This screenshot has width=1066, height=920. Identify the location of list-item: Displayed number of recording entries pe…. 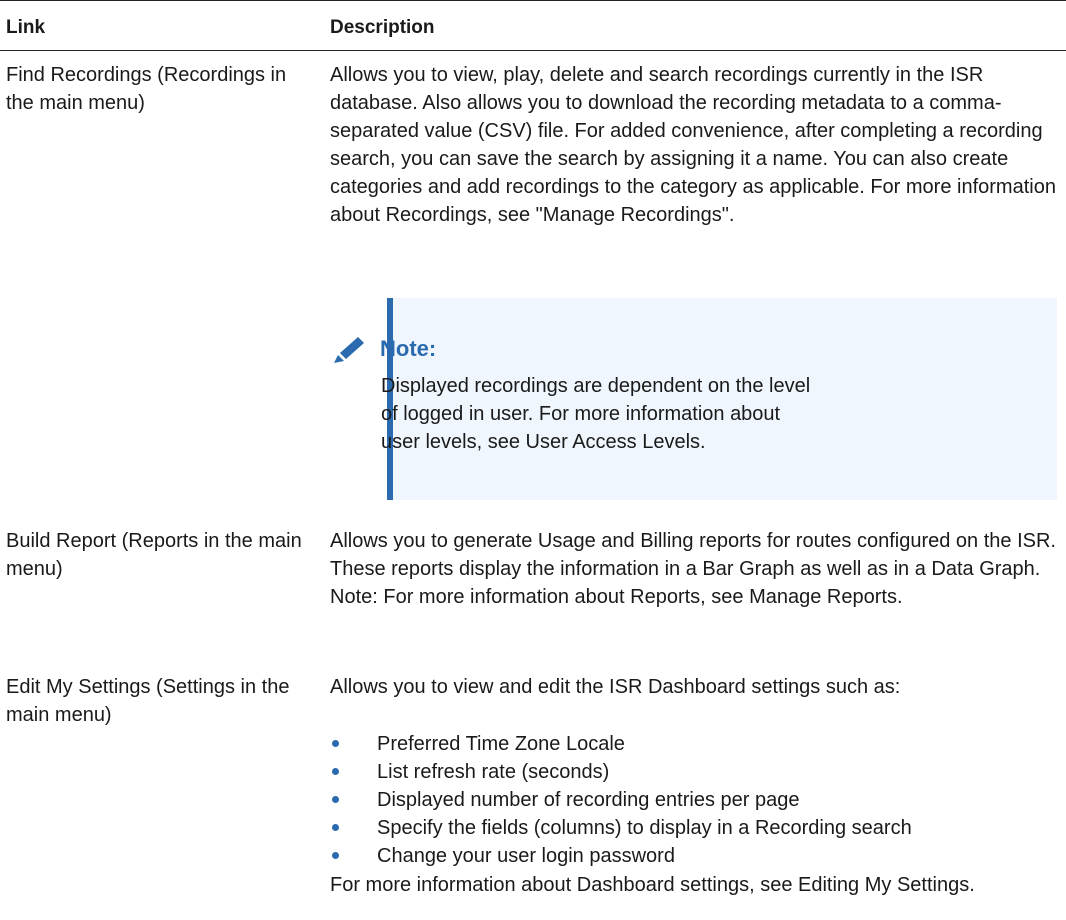
(695, 800).